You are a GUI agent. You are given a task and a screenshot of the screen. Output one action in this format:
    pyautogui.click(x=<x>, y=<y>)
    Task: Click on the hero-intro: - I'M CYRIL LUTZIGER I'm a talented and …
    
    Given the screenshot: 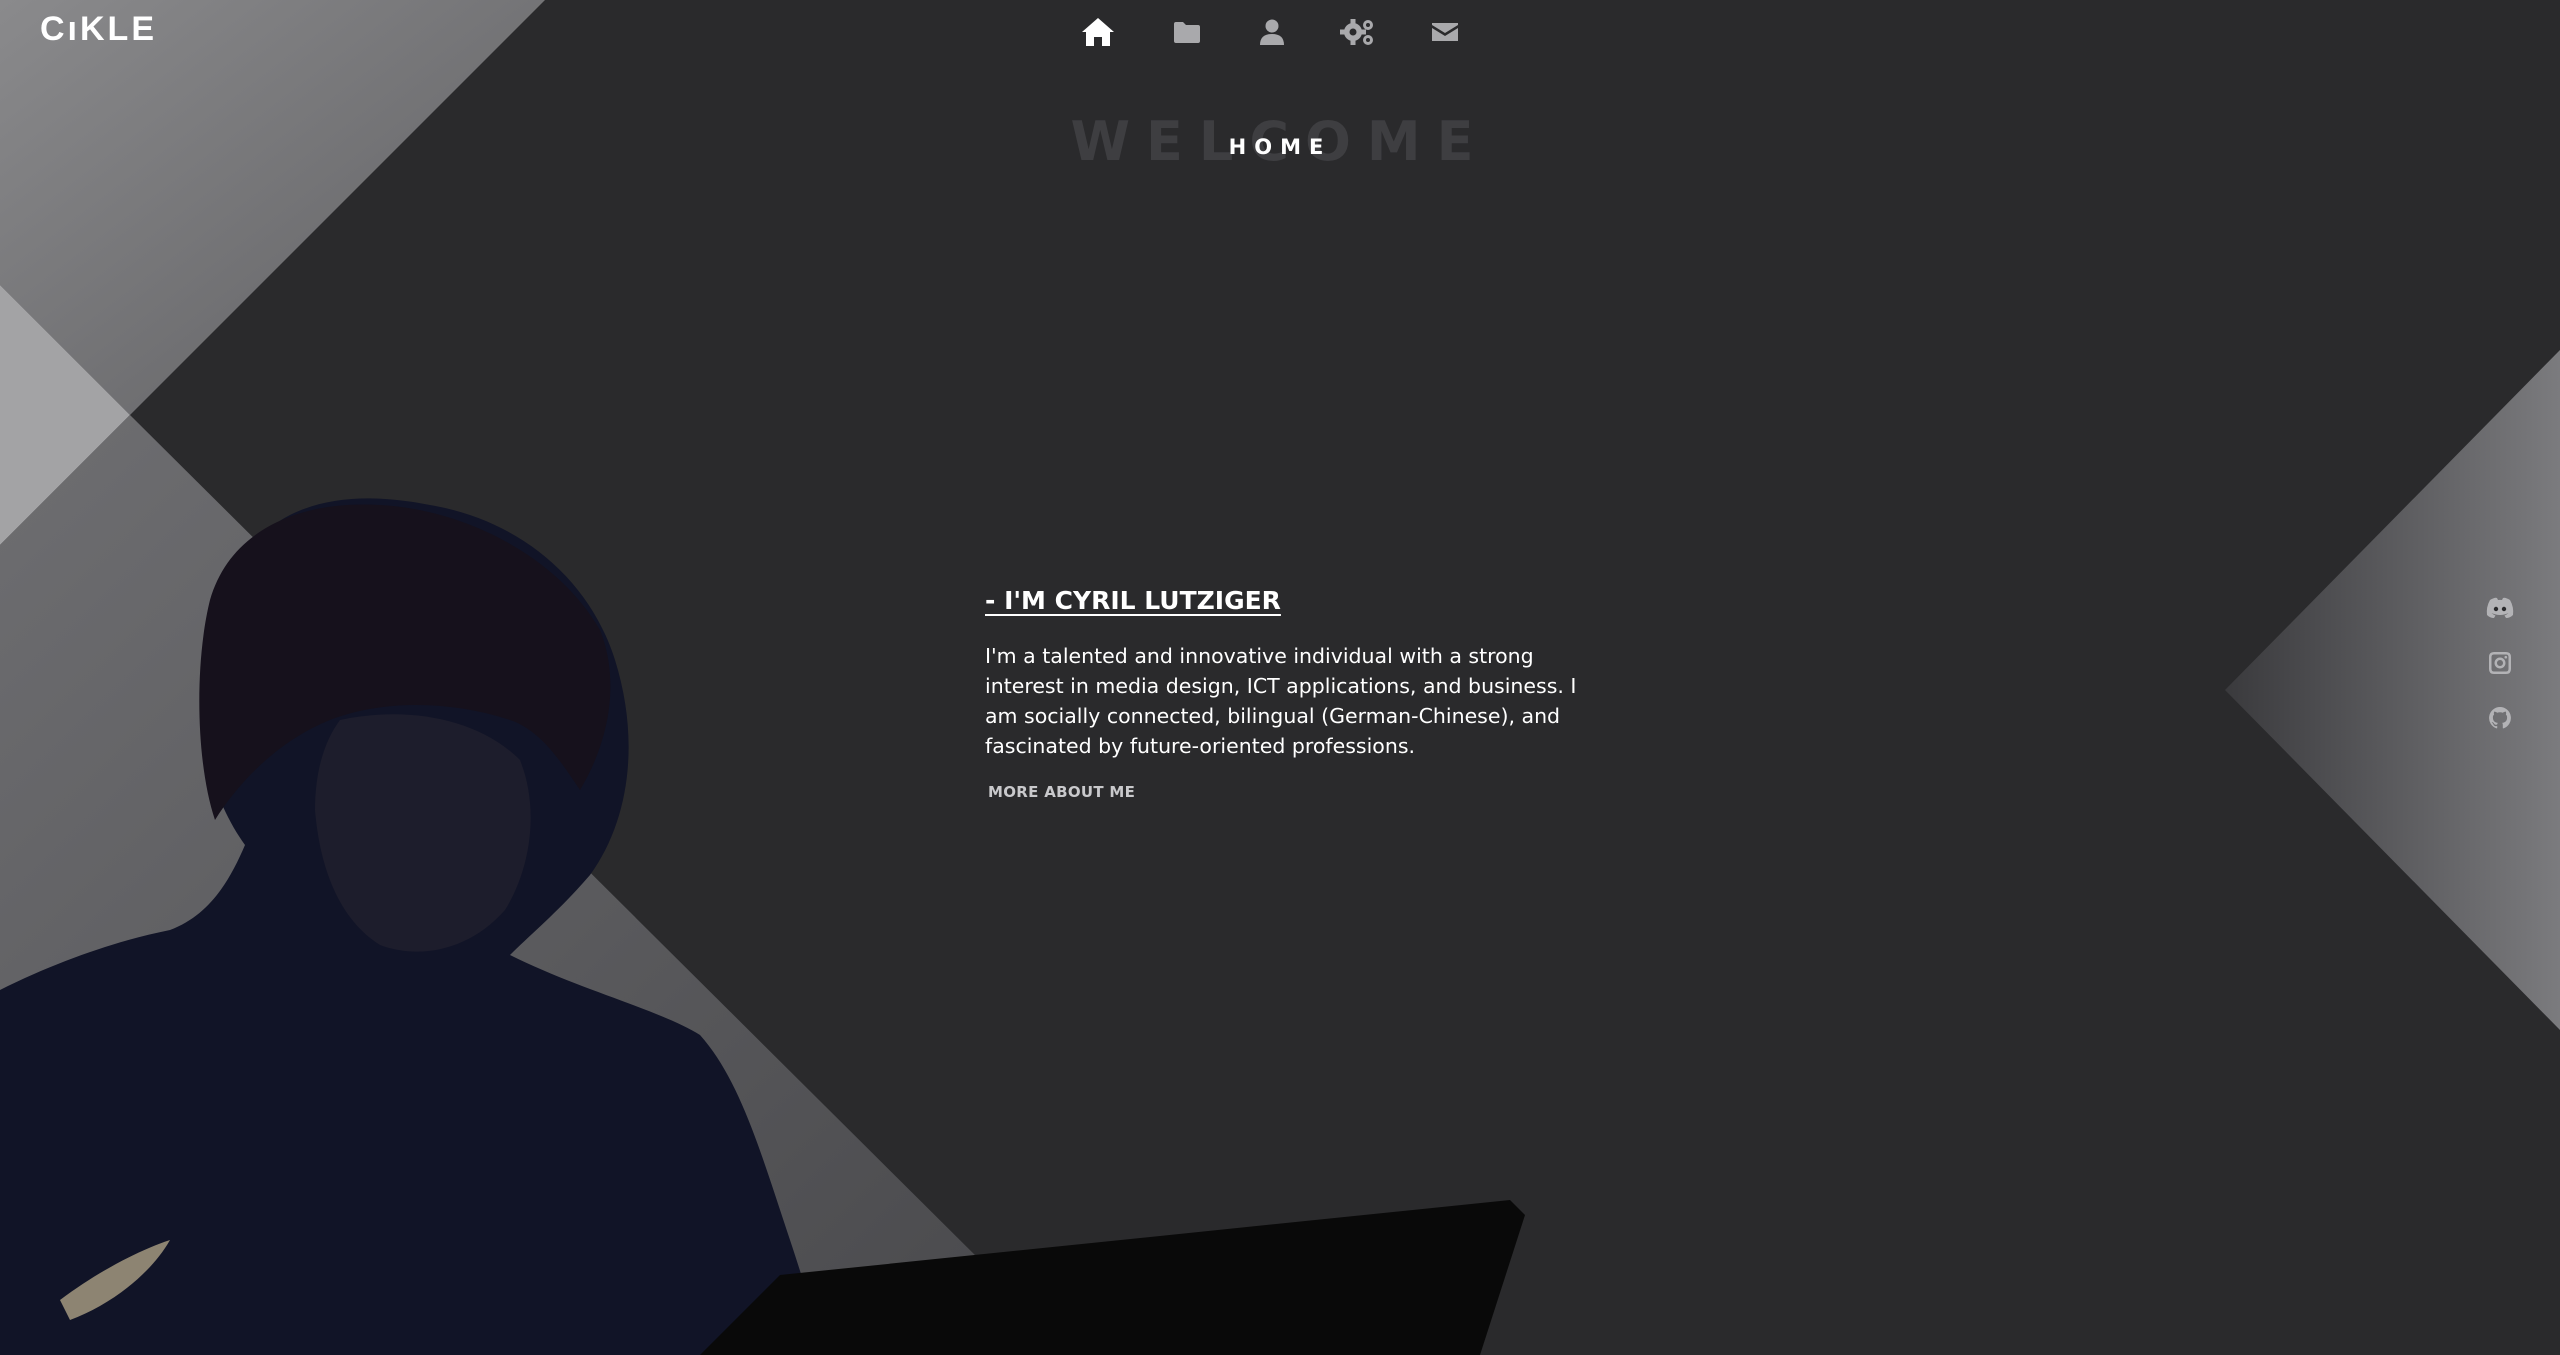 What is the action you would take?
    pyautogui.click(x=1290, y=693)
    